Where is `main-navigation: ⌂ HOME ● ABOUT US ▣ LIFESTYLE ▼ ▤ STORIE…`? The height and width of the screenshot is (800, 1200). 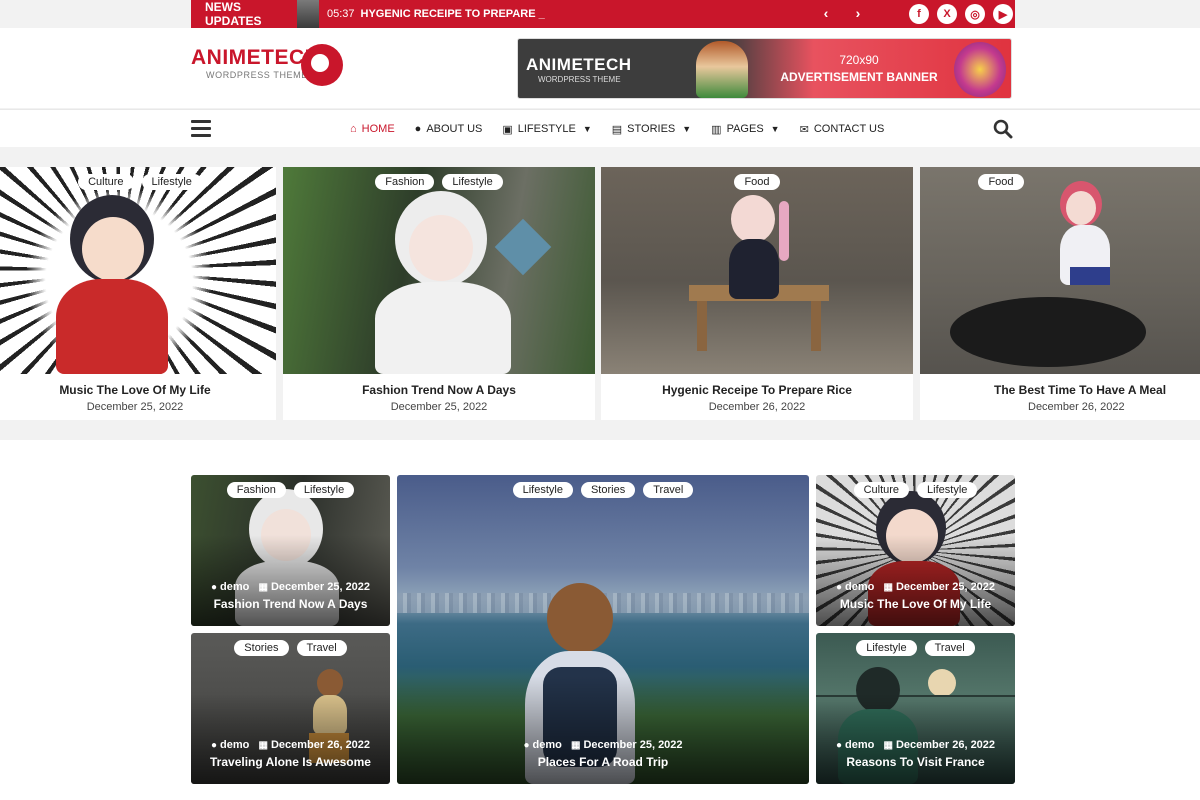
main-navigation: ⌂ HOME ● ABOUT US ▣ LIFESTYLE ▼ ▤ STORIE… is located at coordinates (600, 128).